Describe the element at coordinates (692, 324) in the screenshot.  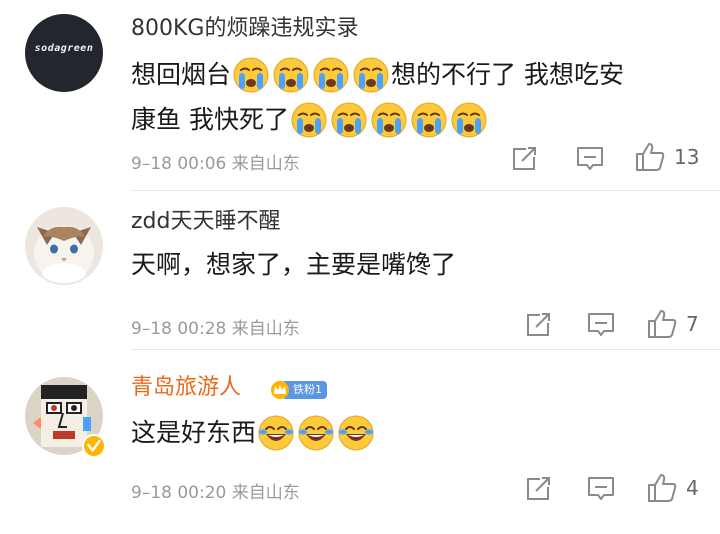
I see `like-count: 7` at that location.